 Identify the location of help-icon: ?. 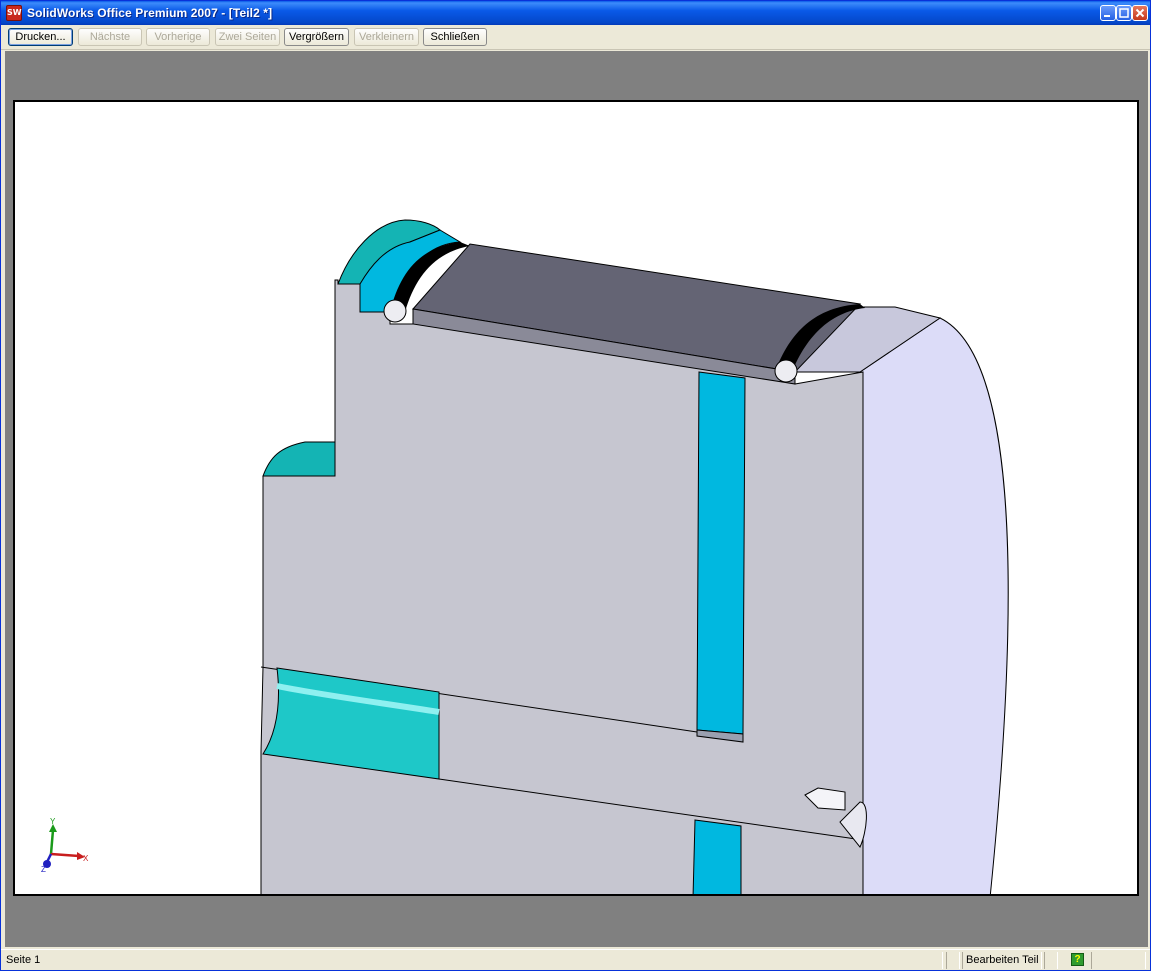
(1077, 959).